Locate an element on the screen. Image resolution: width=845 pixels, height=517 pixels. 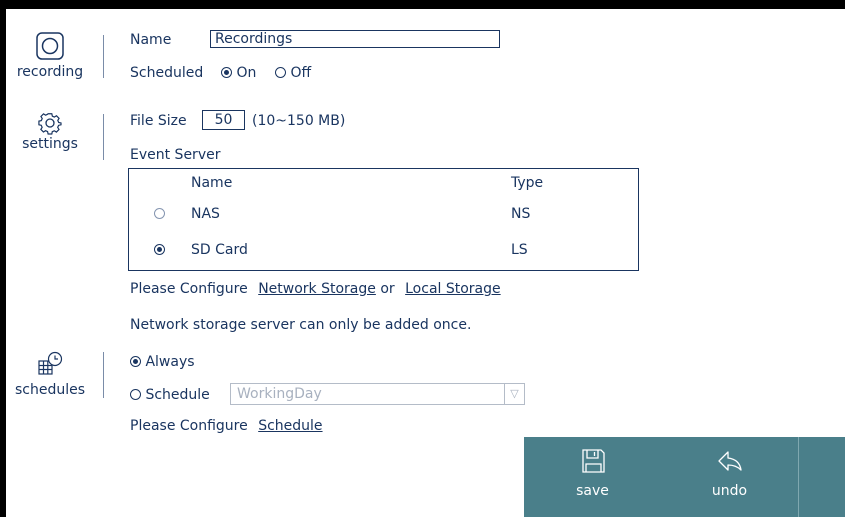
table-row: NAS NS is located at coordinates (383, 217).